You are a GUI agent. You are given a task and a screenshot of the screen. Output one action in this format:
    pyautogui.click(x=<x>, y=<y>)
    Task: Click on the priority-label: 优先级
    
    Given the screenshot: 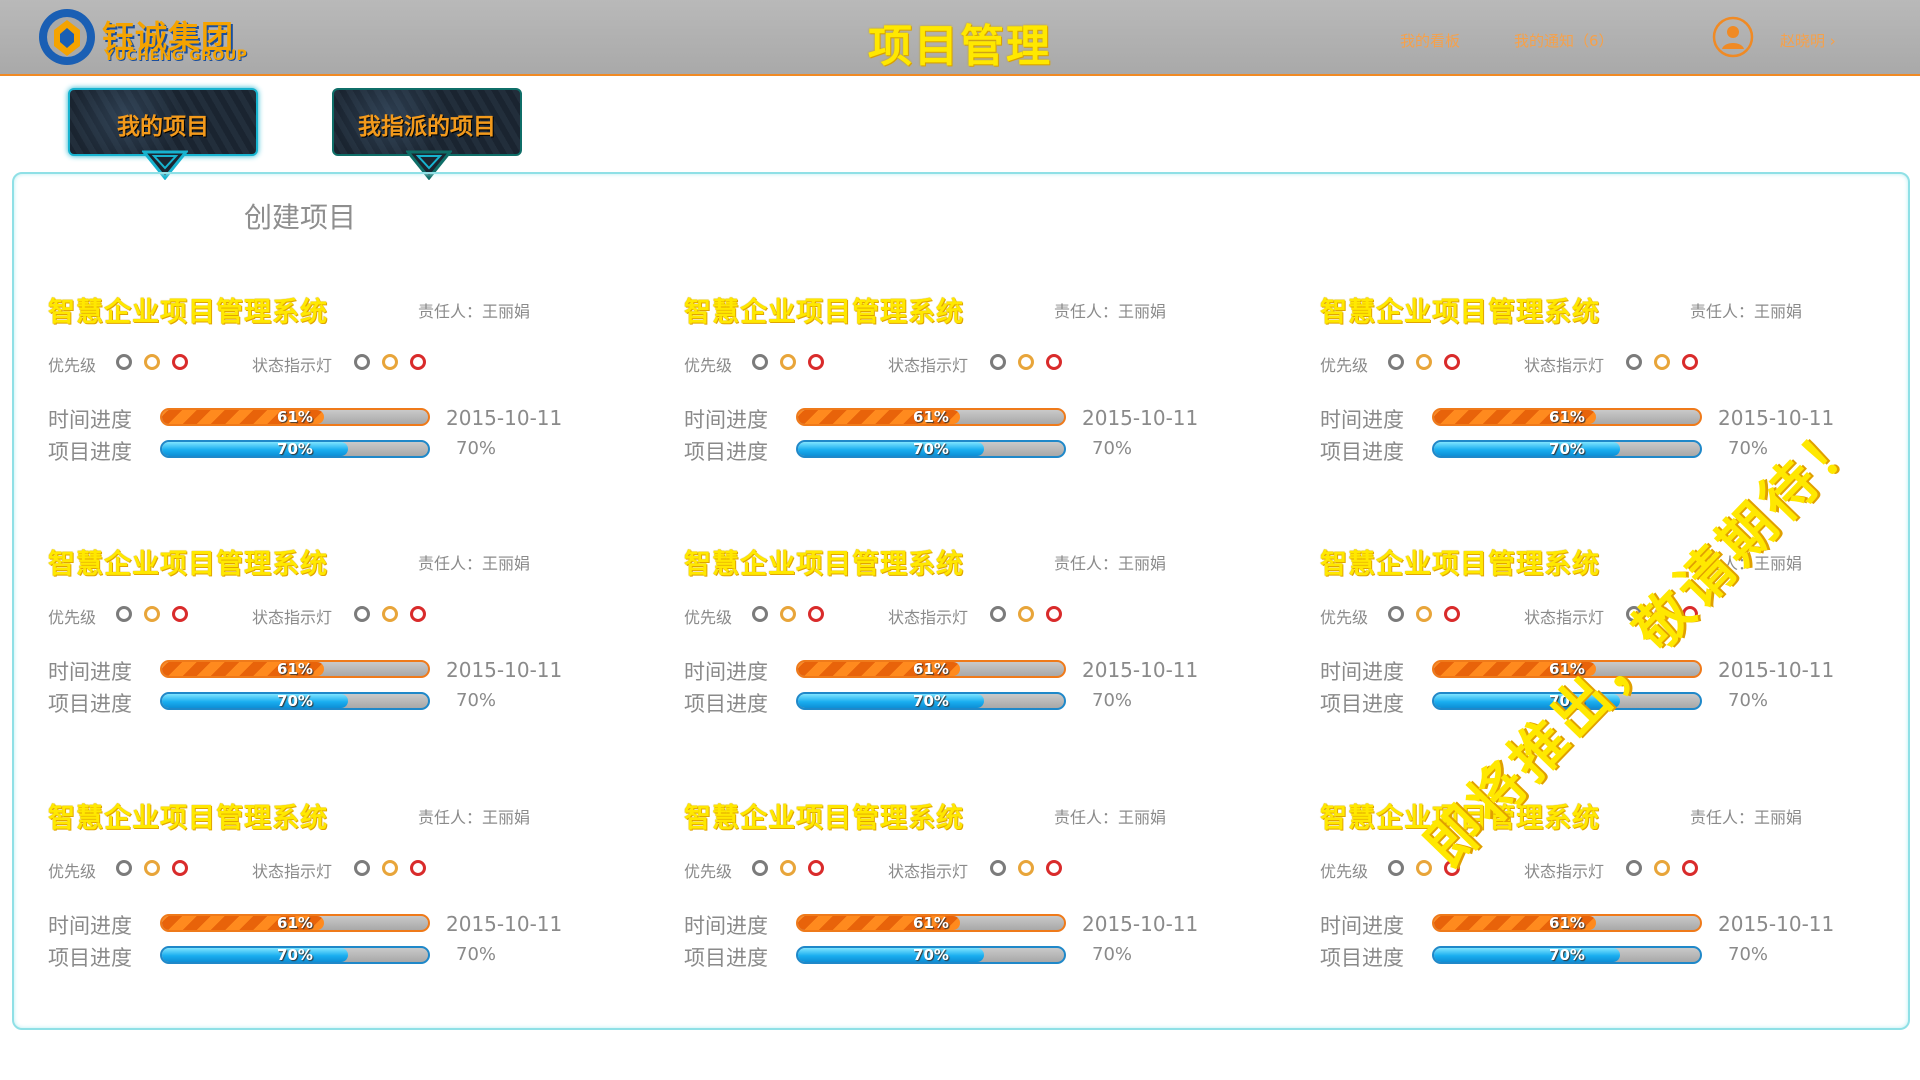 What is the action you would take?
    pyautogui.click(x=72, y=871)
    